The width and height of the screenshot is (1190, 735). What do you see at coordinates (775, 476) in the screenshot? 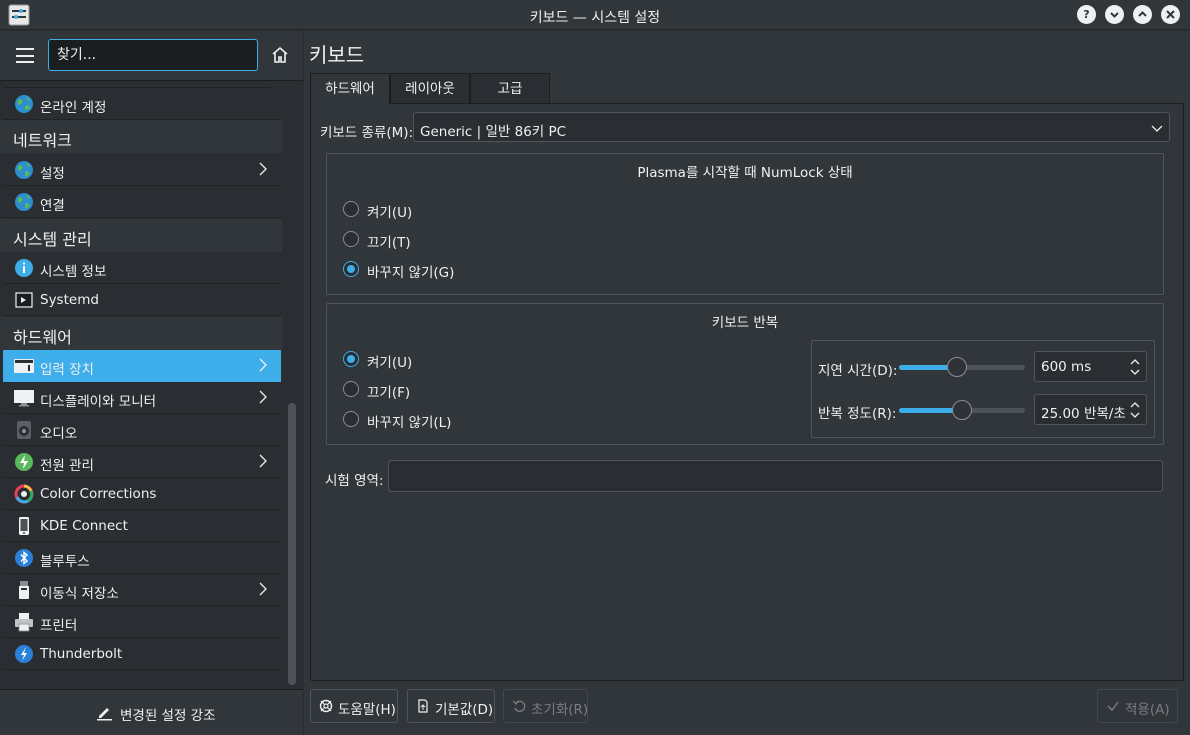
I see `test-area-input` at bounding box center [775, 476].